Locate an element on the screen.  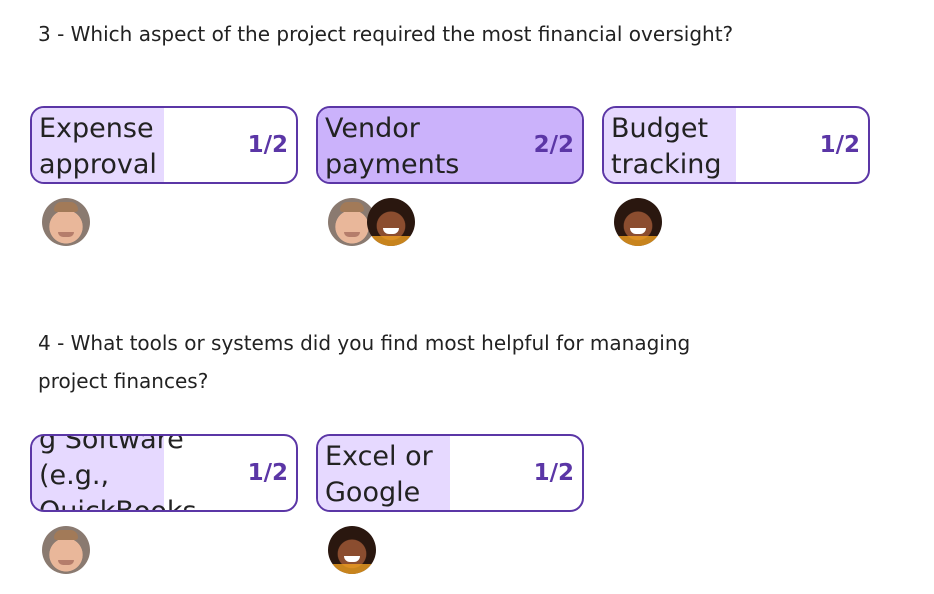
option-accounting-software: g Software (e.g., QuickBooks 1/2 is located at coordinates (164, 473).